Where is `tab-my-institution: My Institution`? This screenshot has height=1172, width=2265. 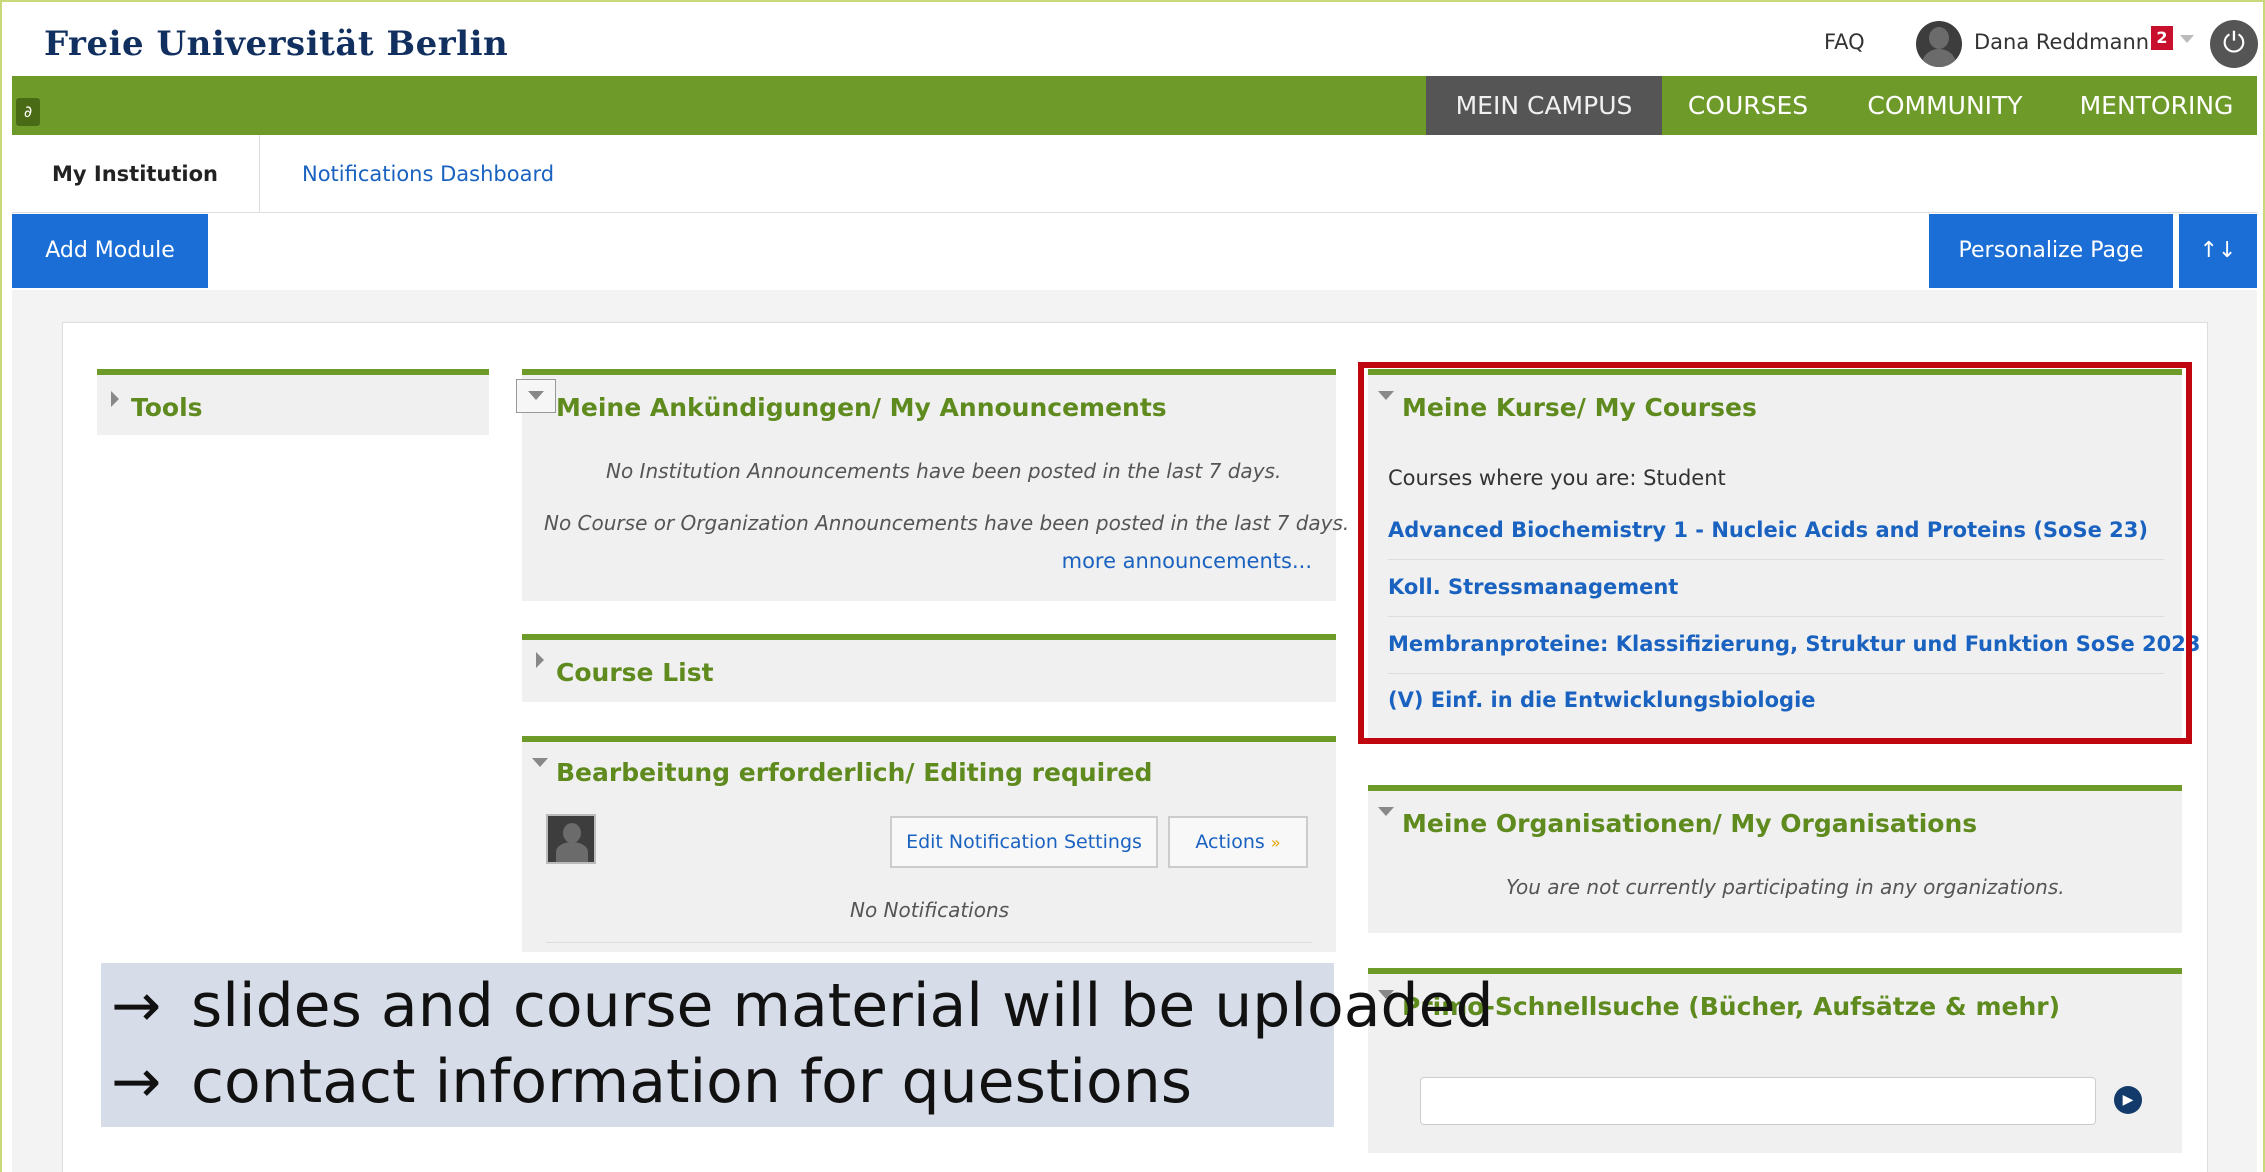
tab-my-institution: My Institution is located at coordinates (136, 174).